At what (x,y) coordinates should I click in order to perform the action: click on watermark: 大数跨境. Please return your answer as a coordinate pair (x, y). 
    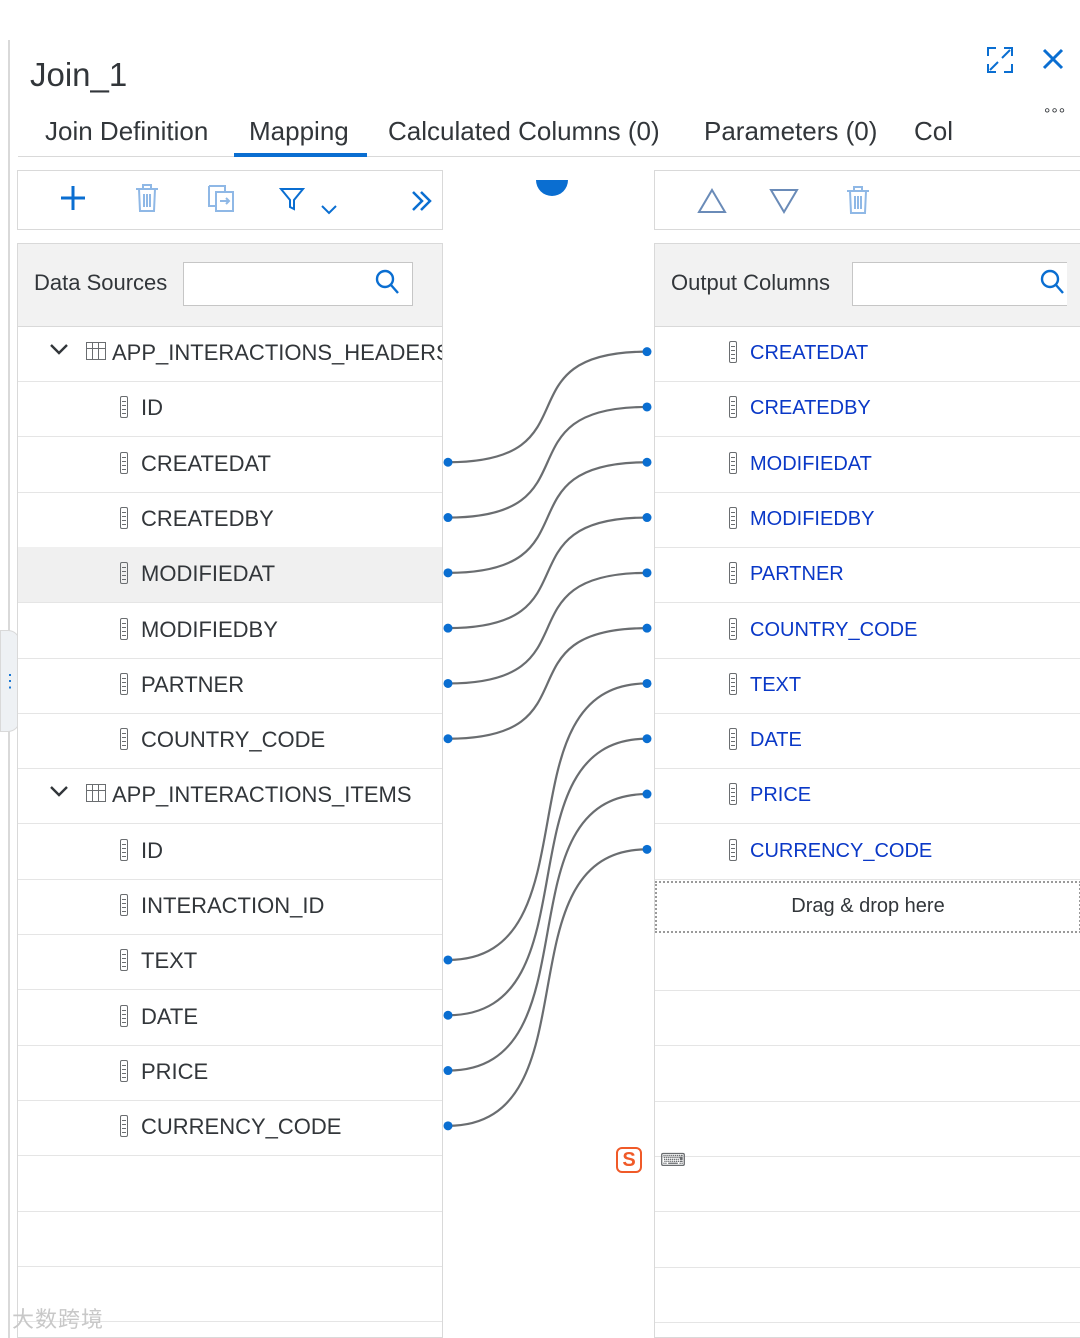
    Looking at the image, I should click on (58, 1319).